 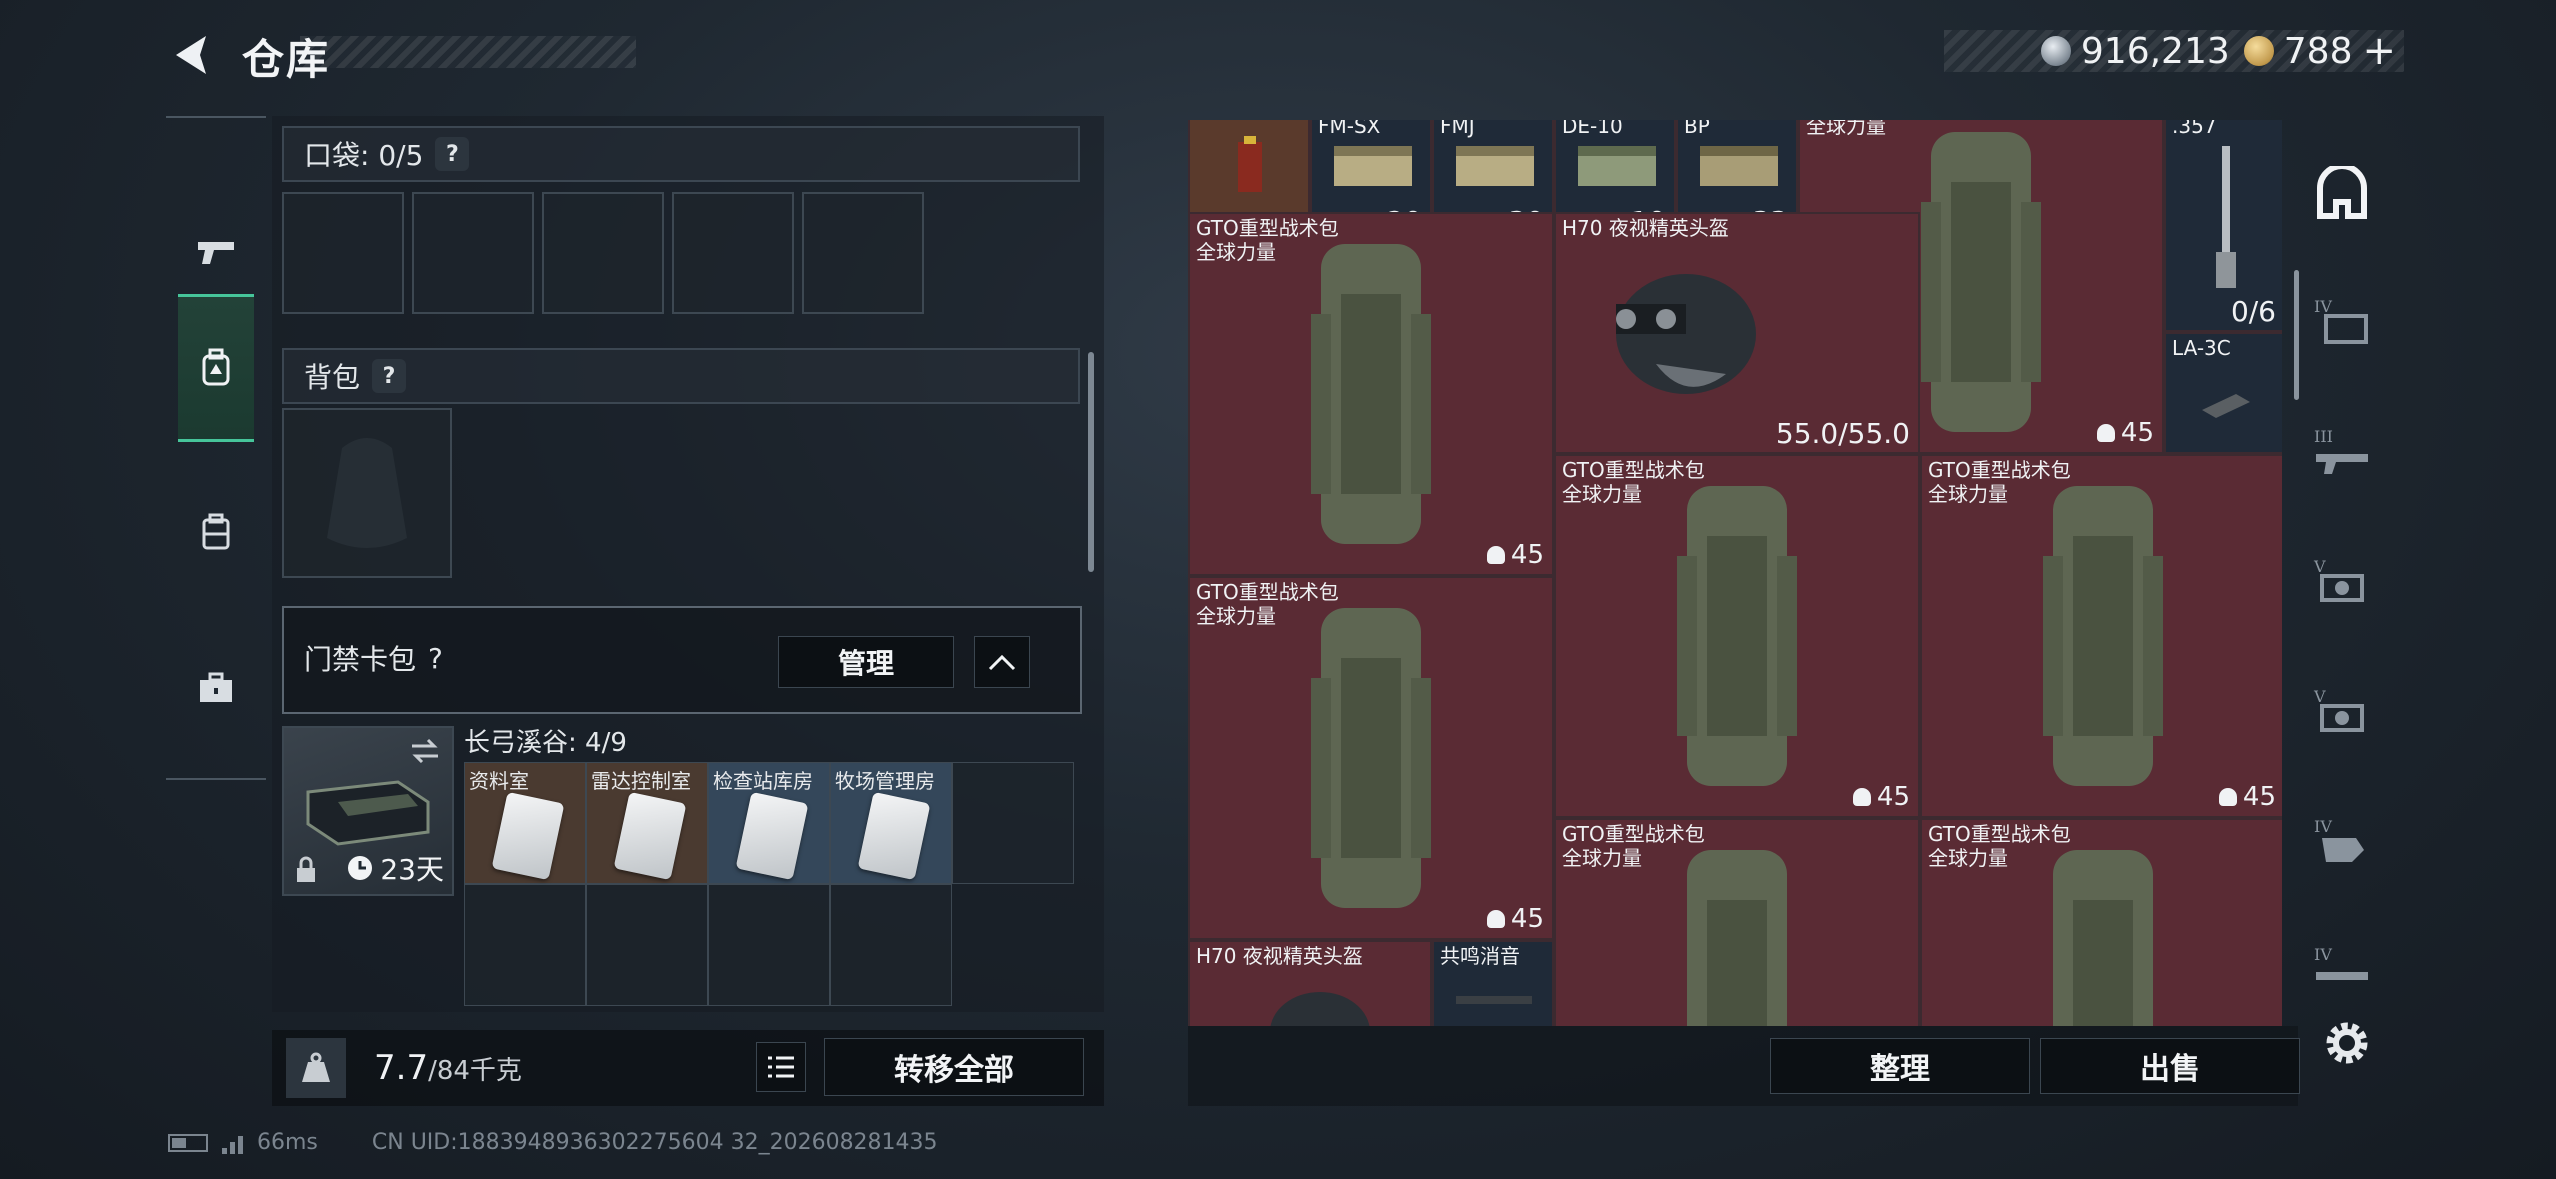 What do you see at coordinates (475, 1071) in the screenshot?
I see `max-weight: /84千克` at bounding box center [475, 1071].